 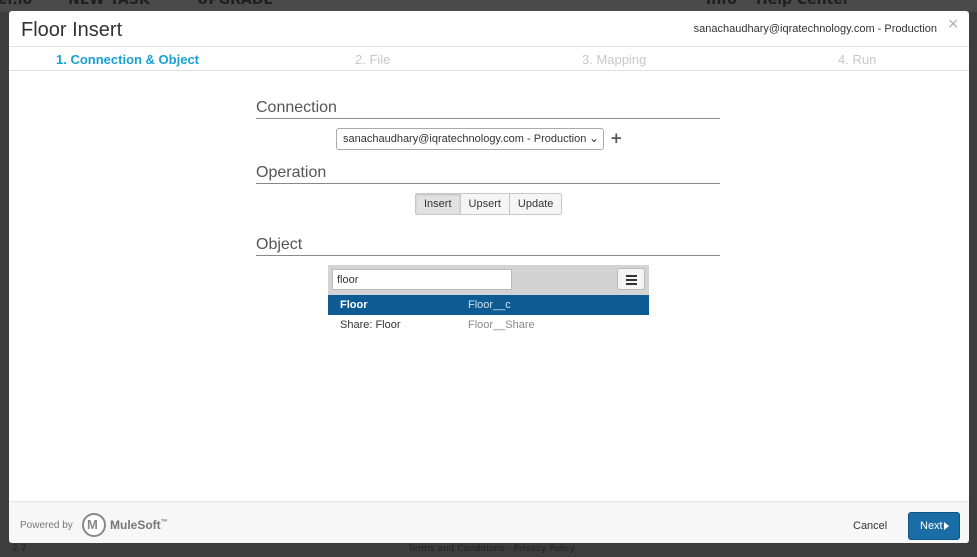 I want to click on mulesoft-logo-letter: M, so click(x=92, y=524).